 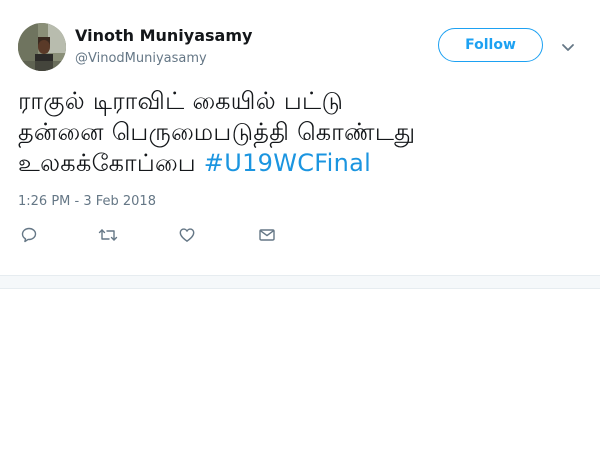 I want to click on tweet-text-line-with-hashtag: உலகக்கோப்பை #U19WCFinal, so click(x=298, y=163).